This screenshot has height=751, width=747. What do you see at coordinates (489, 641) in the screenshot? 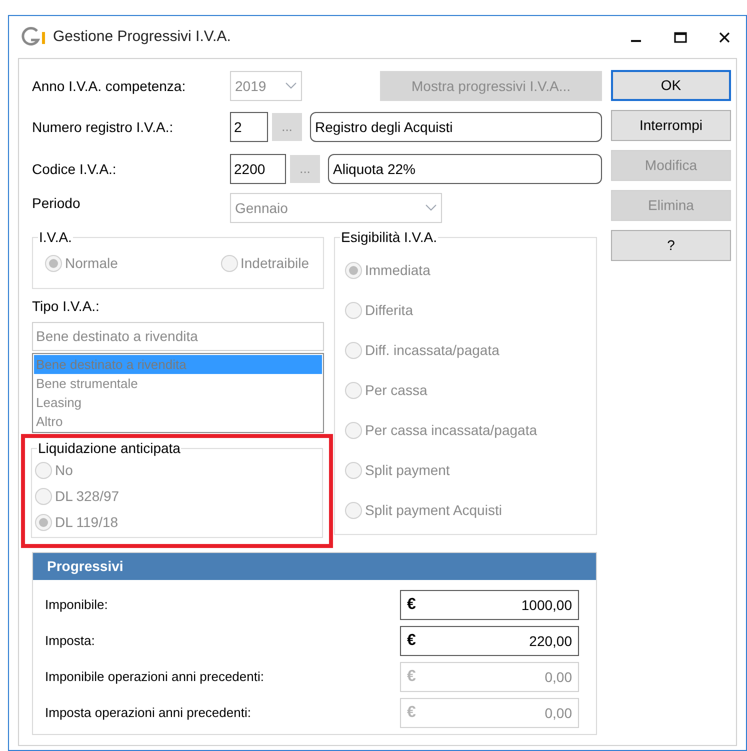
I see `amount-field: € 220,00` at bounding box center [489, 641].